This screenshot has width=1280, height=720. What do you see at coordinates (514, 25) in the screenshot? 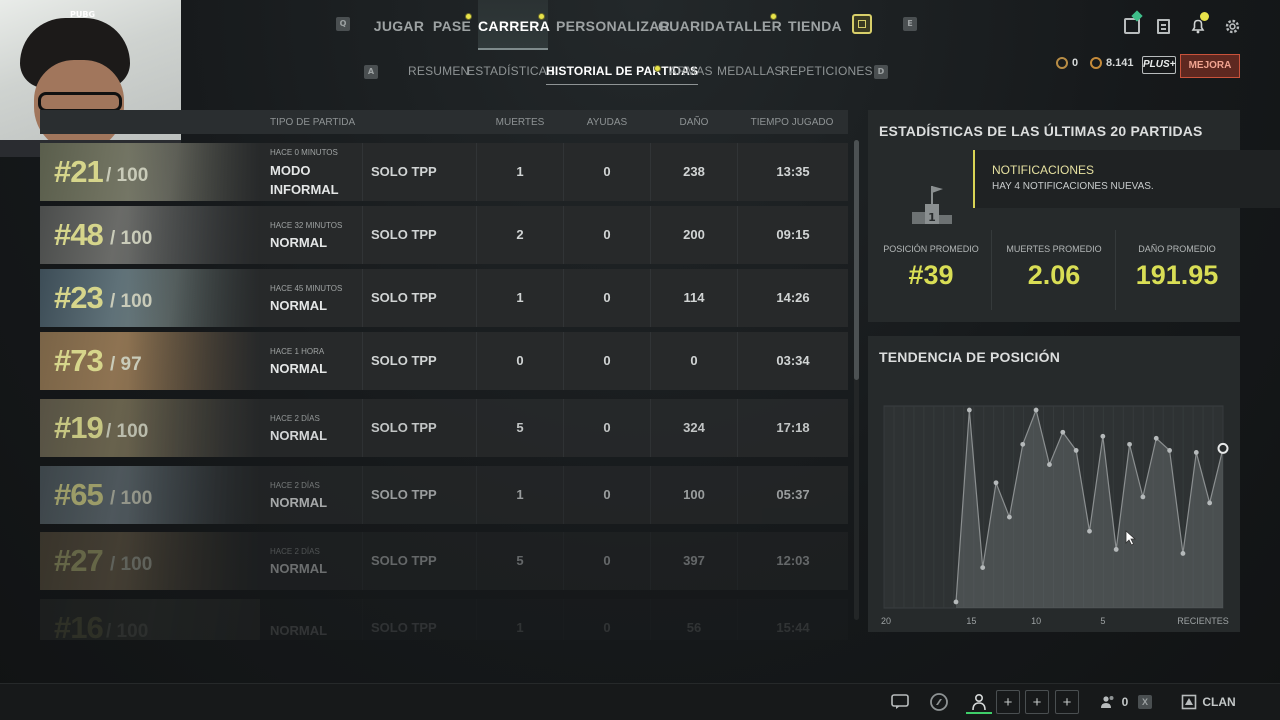
I see `tab-carrera: CARRERA` at bounding box center [514, 25].